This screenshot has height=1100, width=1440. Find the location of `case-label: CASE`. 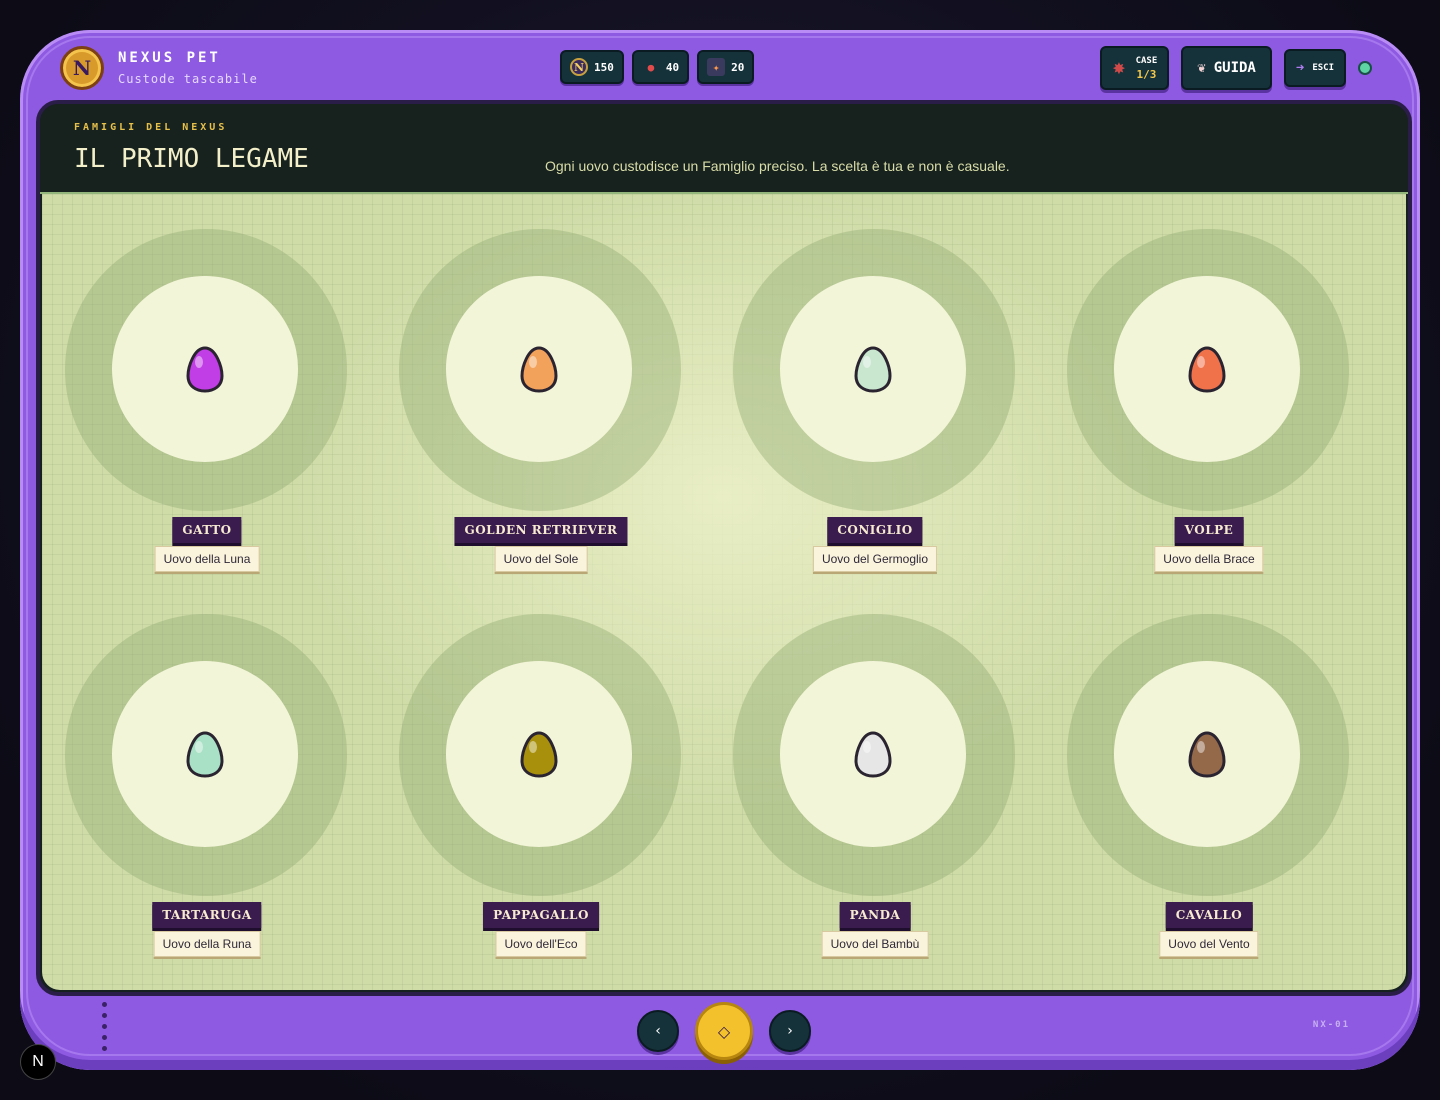

case-label: CASE is located at coordinates (1146, 61).